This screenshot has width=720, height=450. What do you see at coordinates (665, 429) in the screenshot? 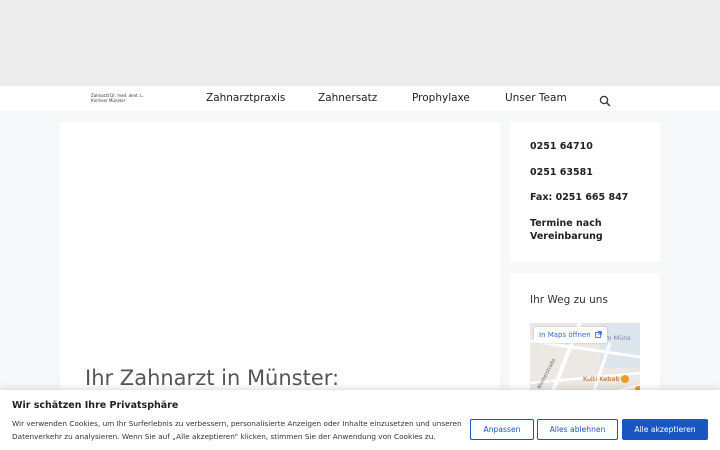
I see `accept-all-cookies-button: Alle akzeptieren` at bounding box center [665, 429].